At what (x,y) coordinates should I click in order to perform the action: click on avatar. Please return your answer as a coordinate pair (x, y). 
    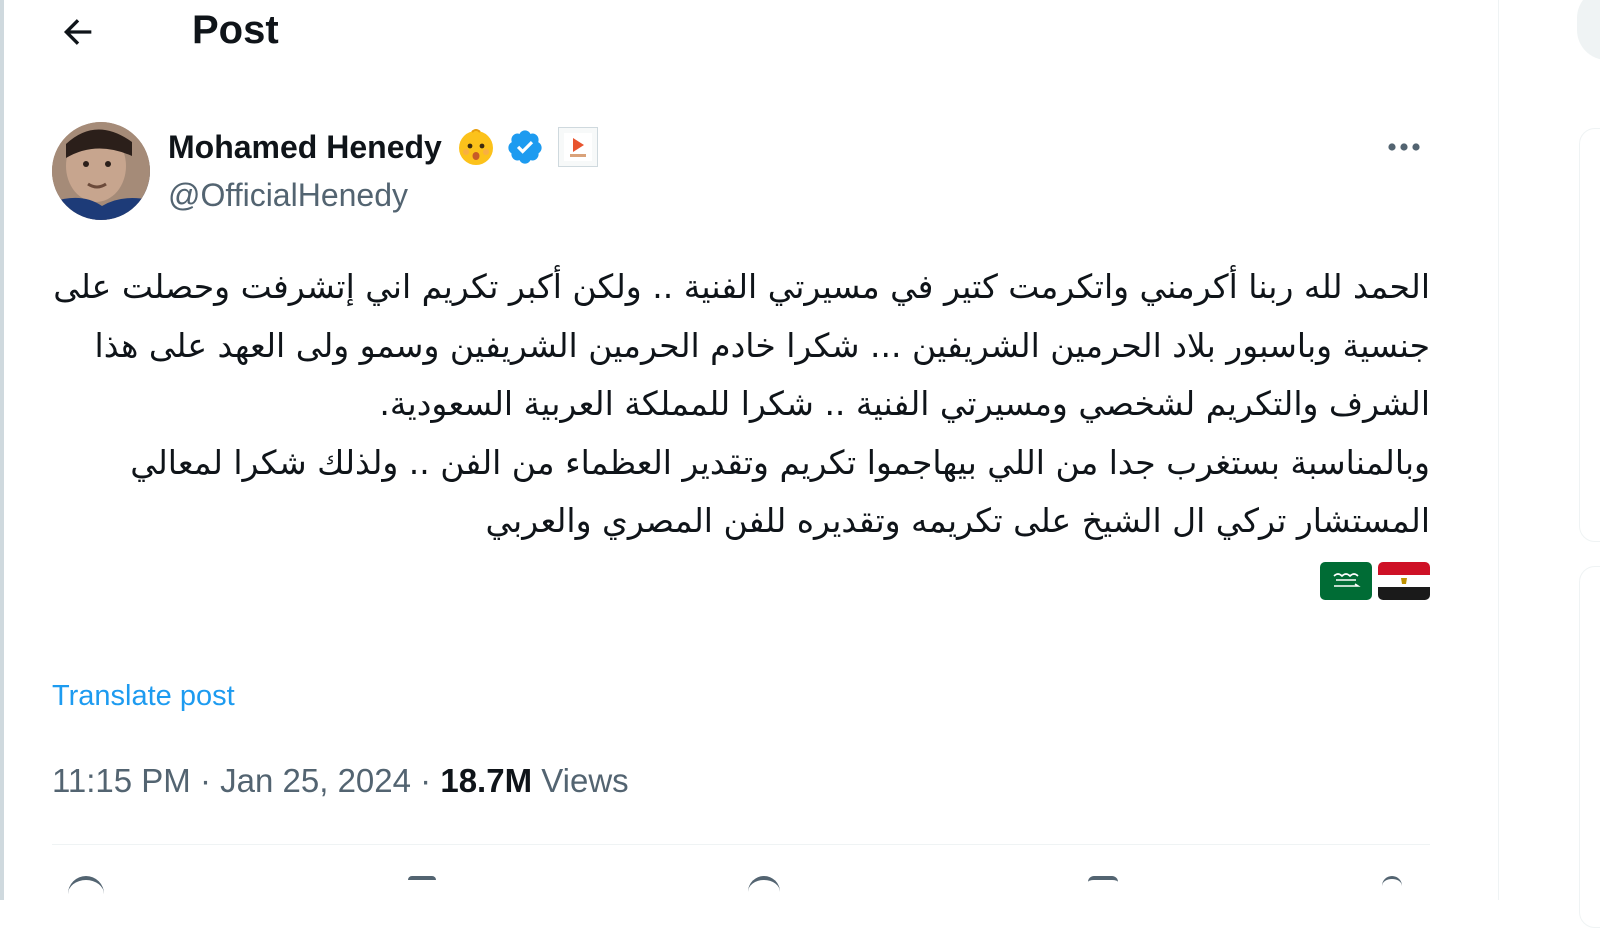
    Looking at the image, I should click on (101, 171).